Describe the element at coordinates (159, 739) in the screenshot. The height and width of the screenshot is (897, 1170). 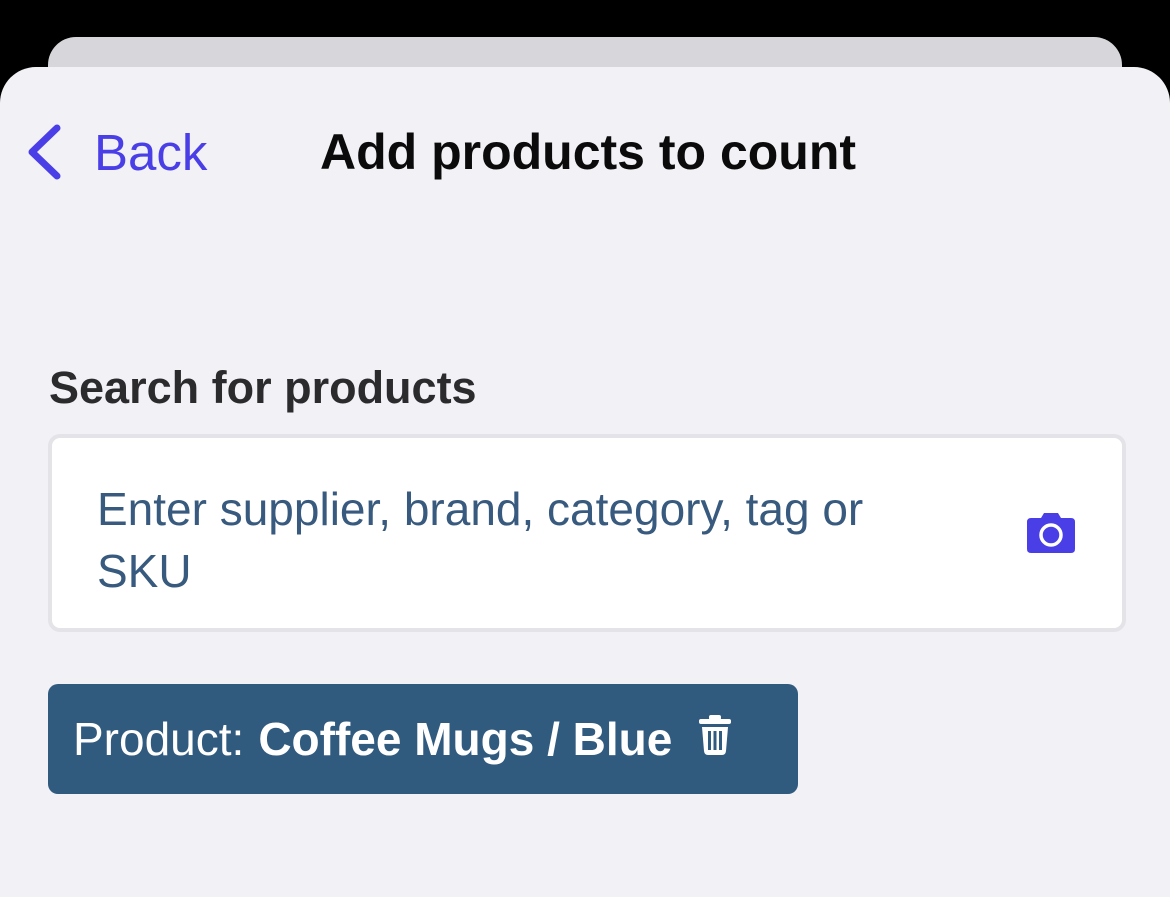
I see `chip-prefix: Product:` at that location.